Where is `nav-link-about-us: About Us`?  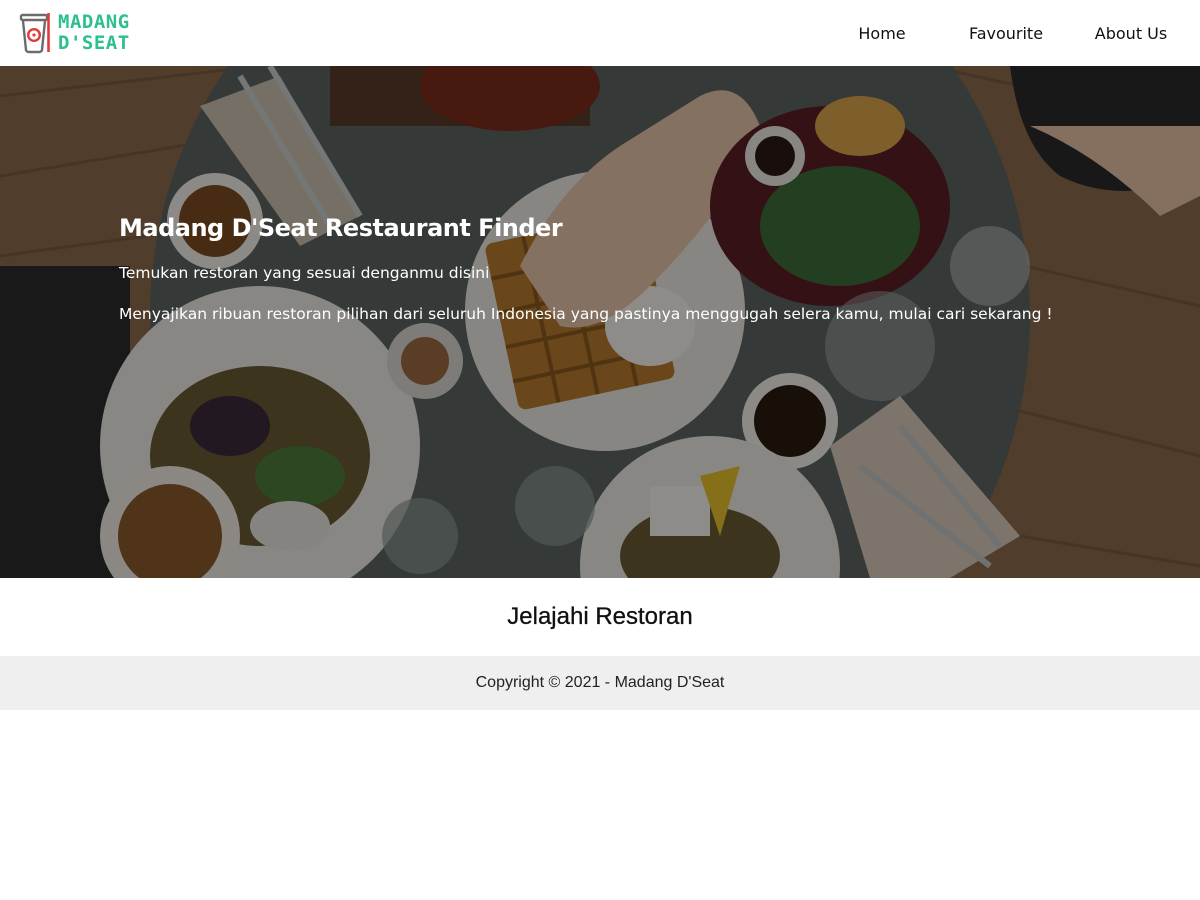
nav-link-about-us: About Us is located at coordinates (1131, 33).